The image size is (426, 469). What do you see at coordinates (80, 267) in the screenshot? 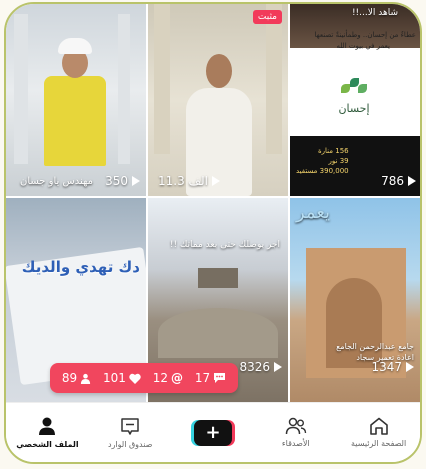
I see `video-caption: دك تهدي والديك` at bounding box center [80, 267].